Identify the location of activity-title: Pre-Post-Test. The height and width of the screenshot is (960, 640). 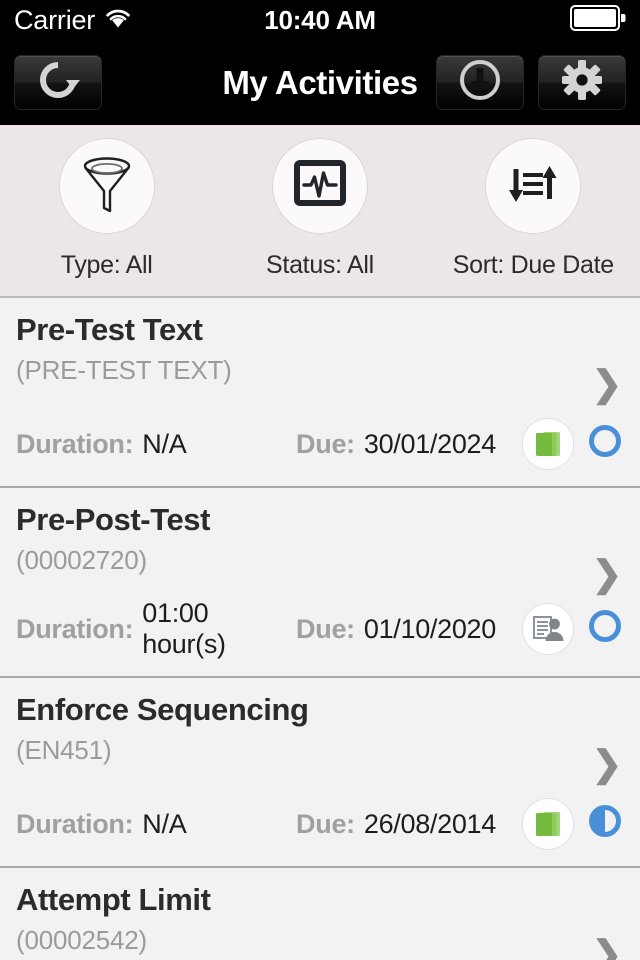
(113, 519).